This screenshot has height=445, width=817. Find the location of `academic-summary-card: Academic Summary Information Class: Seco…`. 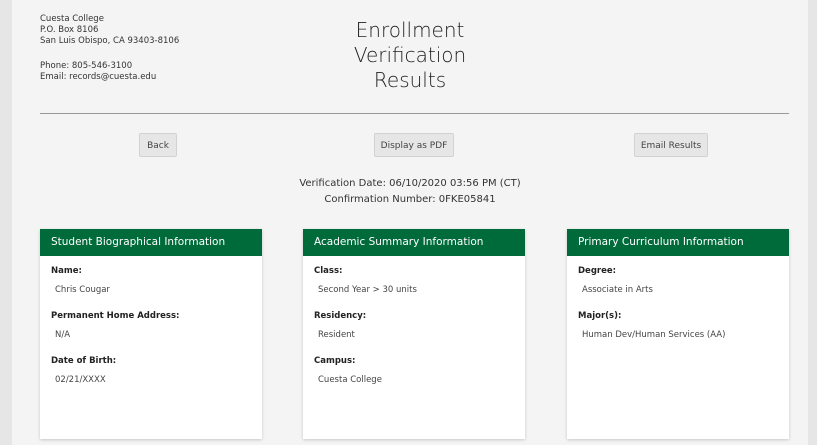

academic-summary-card: Academic Summary Information Class: Seco… is located at coordinates (414, 334).